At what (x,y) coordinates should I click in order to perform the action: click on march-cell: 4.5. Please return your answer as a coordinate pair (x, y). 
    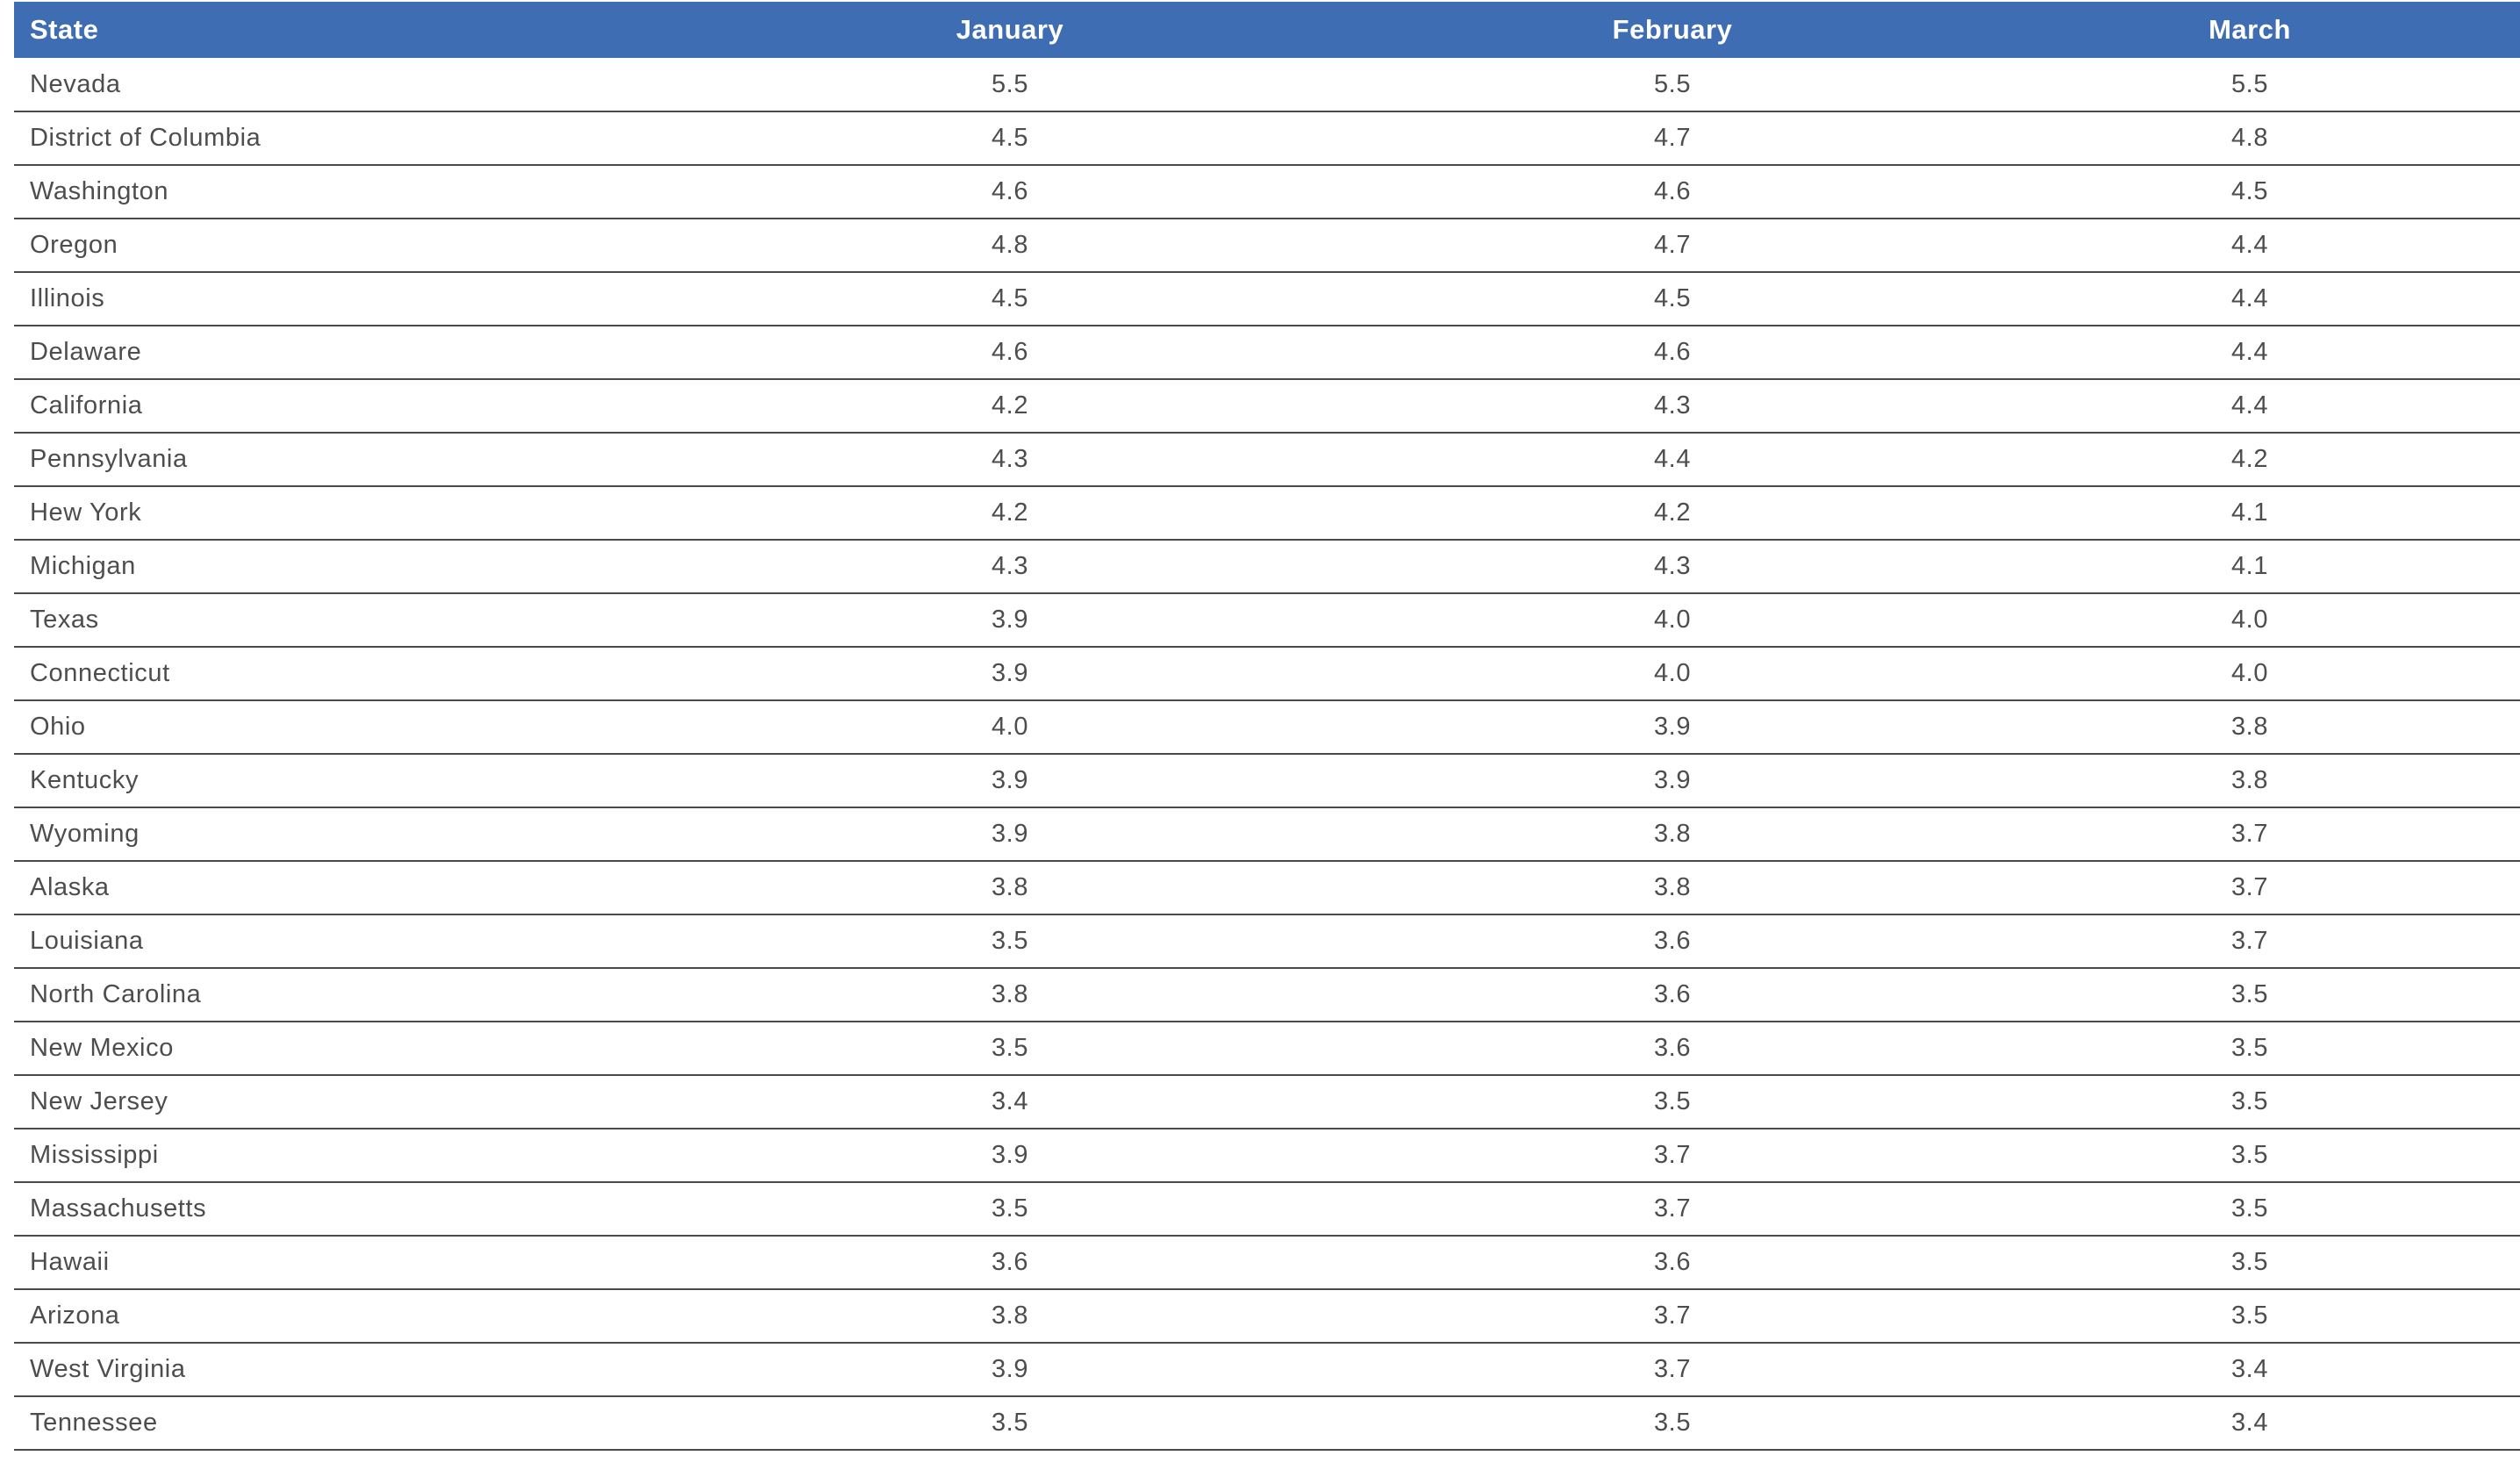
    Looking at the image, I should click on (2249, 192).